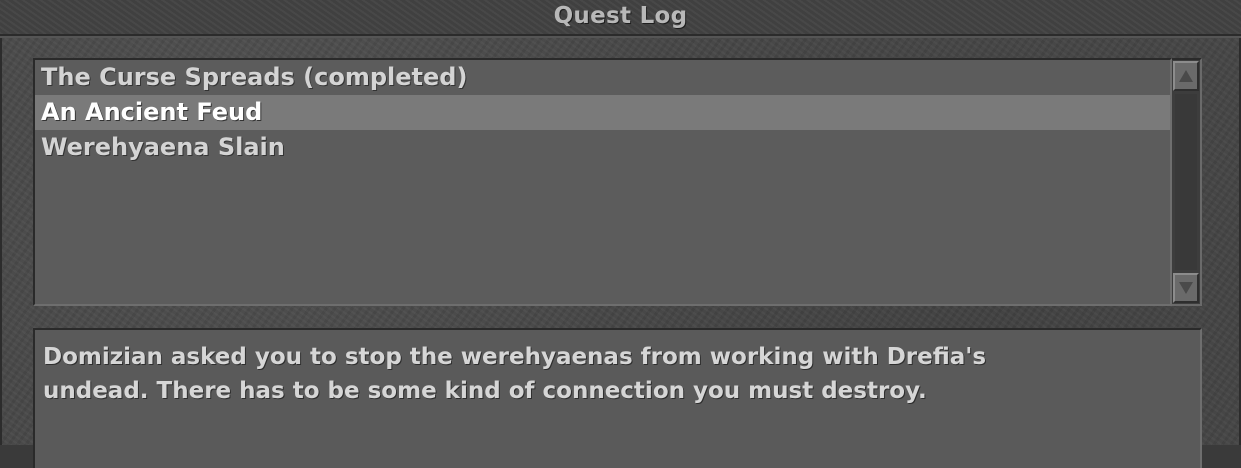  I want to click on arrow-down-icon, so click(1186, 288).